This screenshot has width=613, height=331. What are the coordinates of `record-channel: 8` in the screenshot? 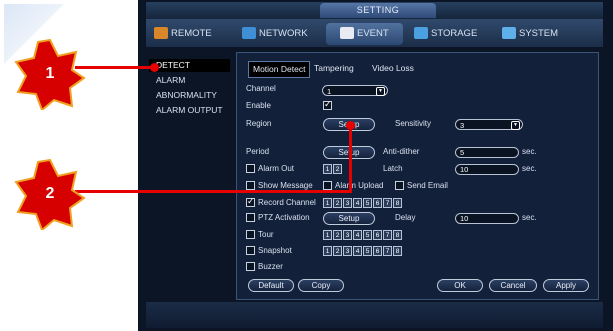 It's located at (397, 203).